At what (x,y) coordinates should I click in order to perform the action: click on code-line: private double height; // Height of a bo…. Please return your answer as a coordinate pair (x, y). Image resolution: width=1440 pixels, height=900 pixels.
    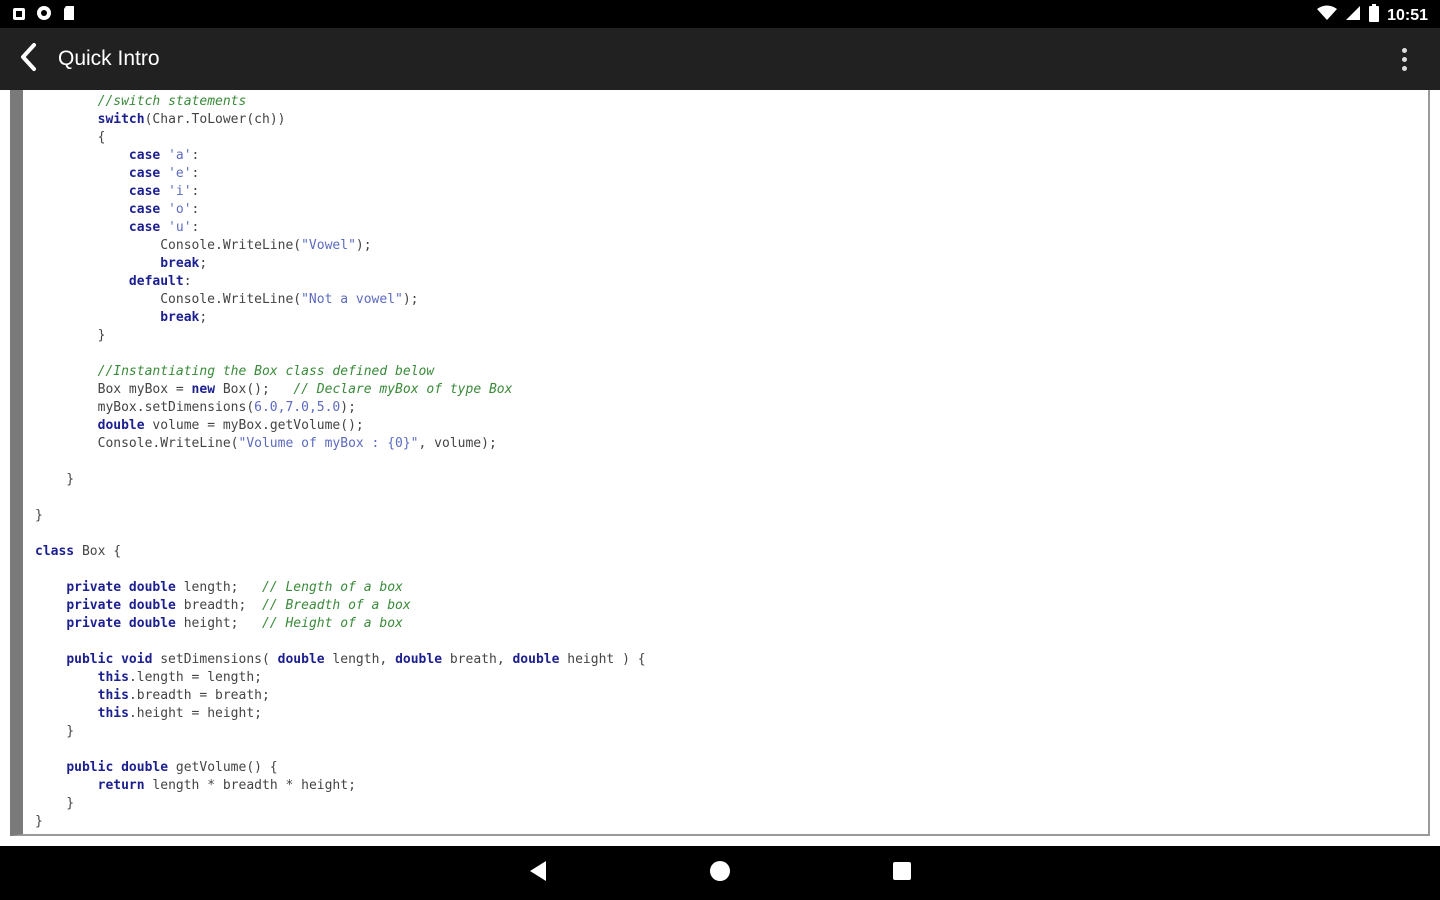
    Looking at the image, I should click on (340, 624).